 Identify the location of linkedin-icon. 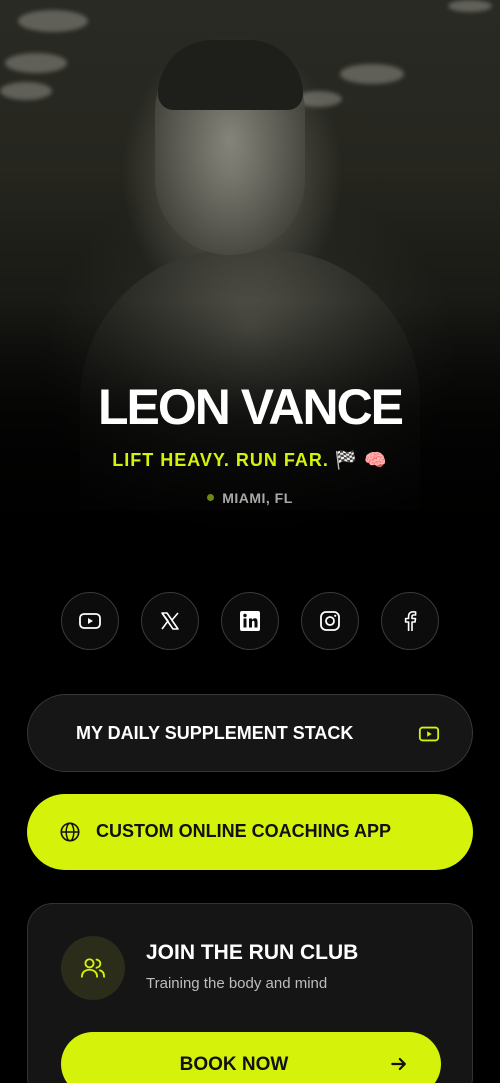
(250, 621).